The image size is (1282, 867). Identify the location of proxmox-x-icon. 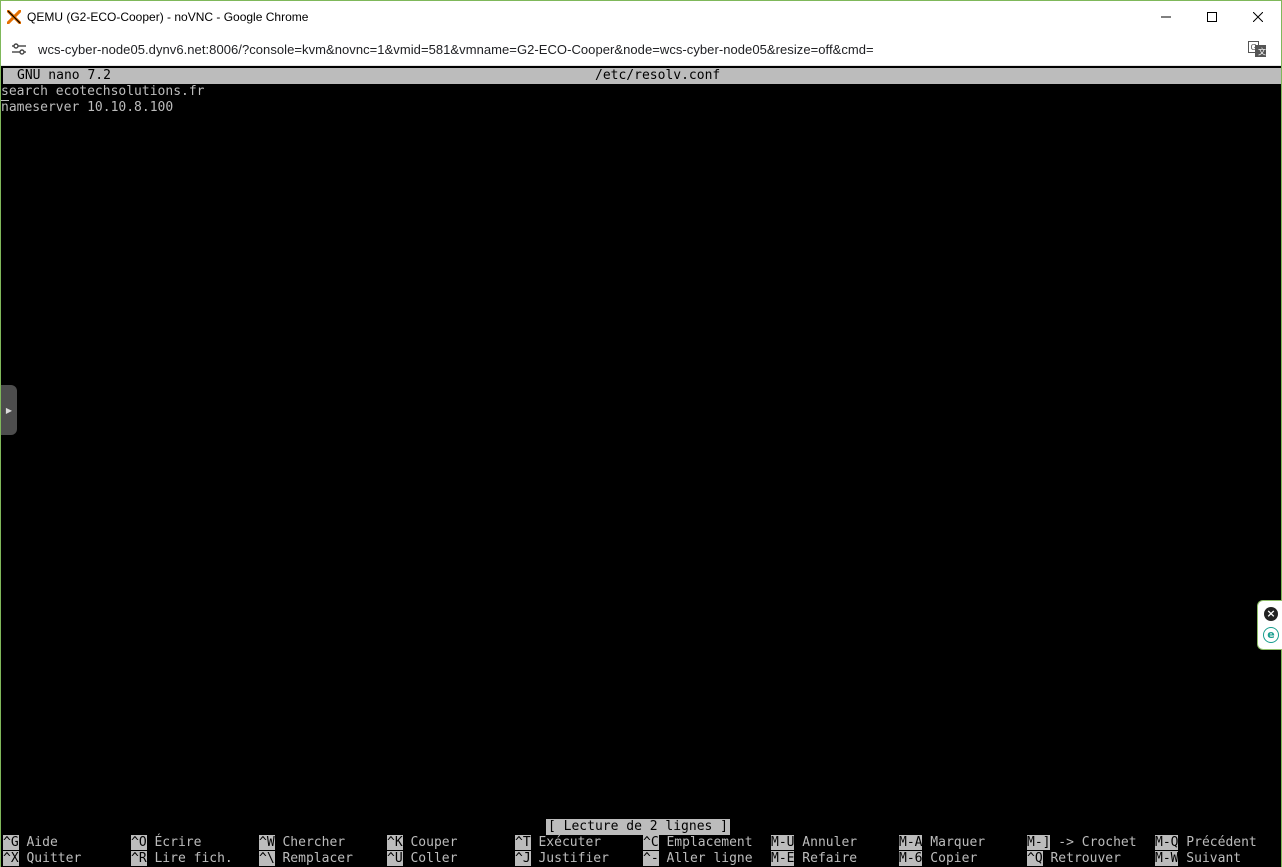
(14, 17).